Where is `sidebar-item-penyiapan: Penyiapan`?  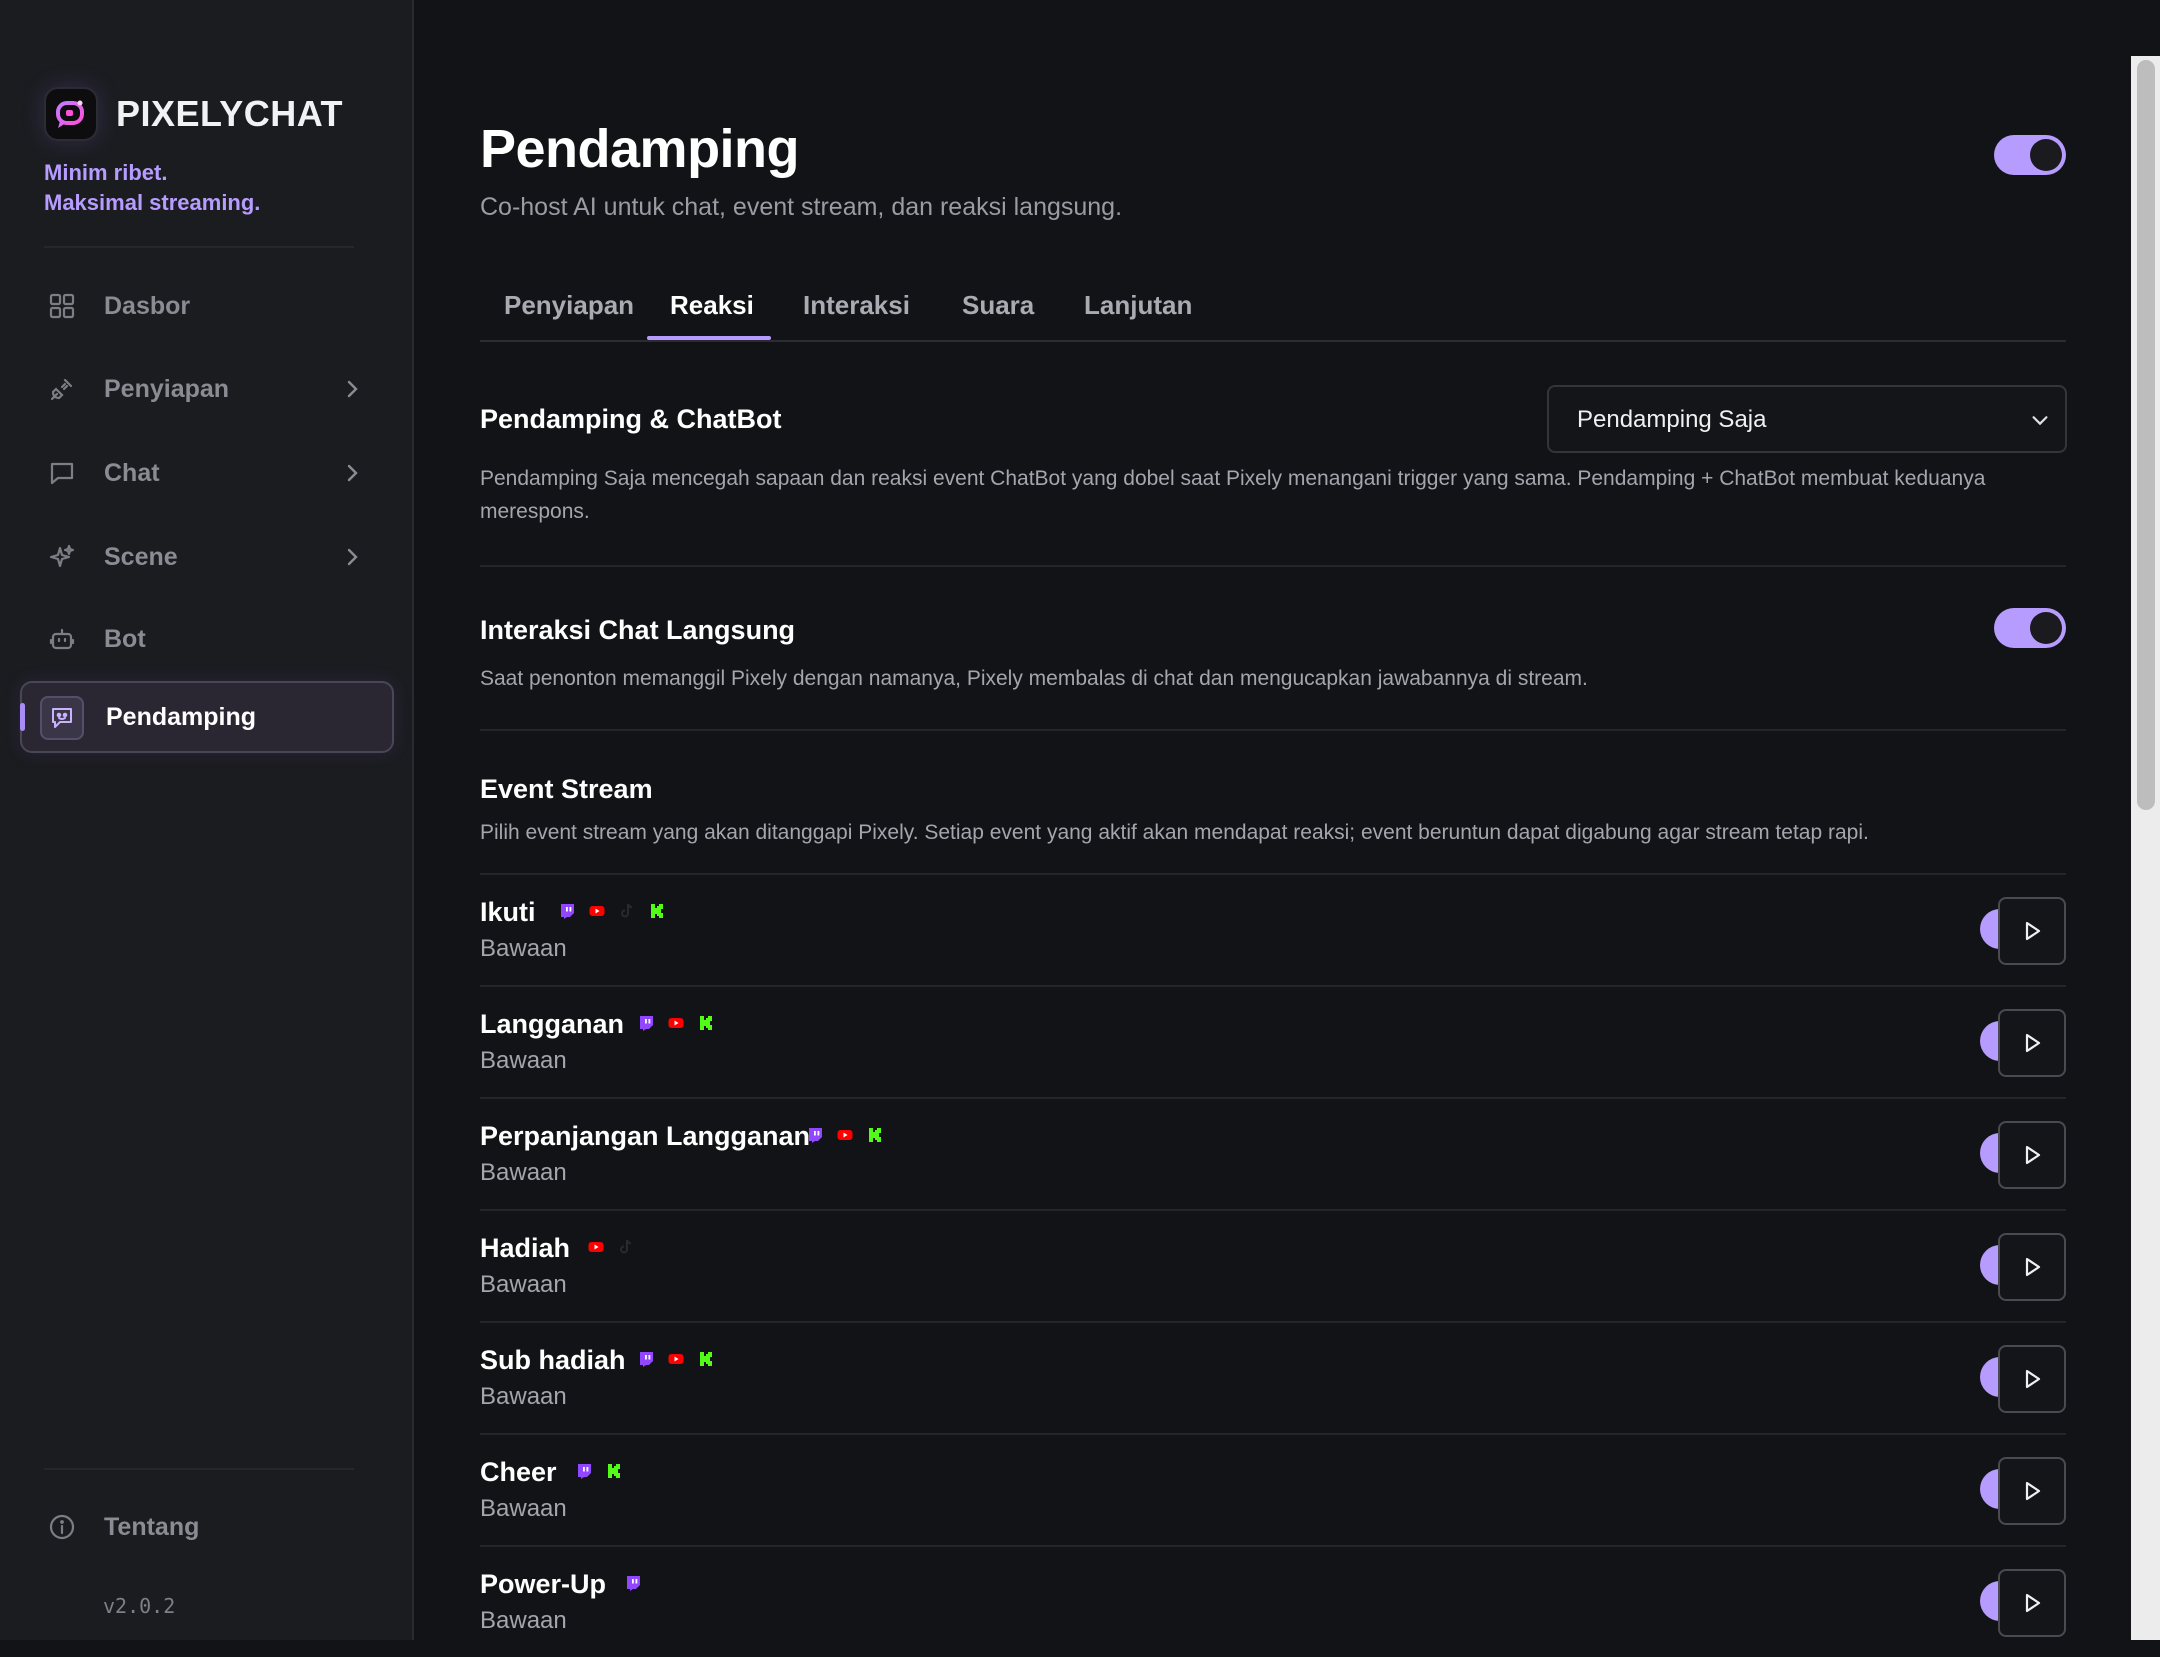
sidebar-item-penyiapan: Penyiapan is located at coordinates (207, 389).